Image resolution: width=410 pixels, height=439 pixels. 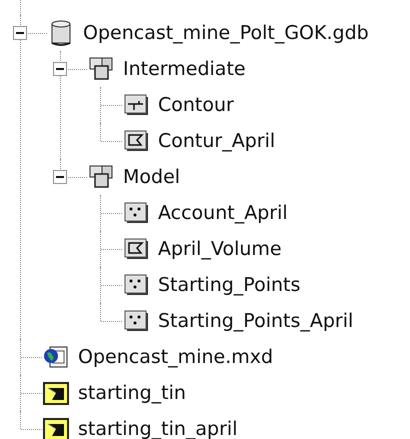 I want to click on tree-item-label: Model, so click(x=151, y=177).